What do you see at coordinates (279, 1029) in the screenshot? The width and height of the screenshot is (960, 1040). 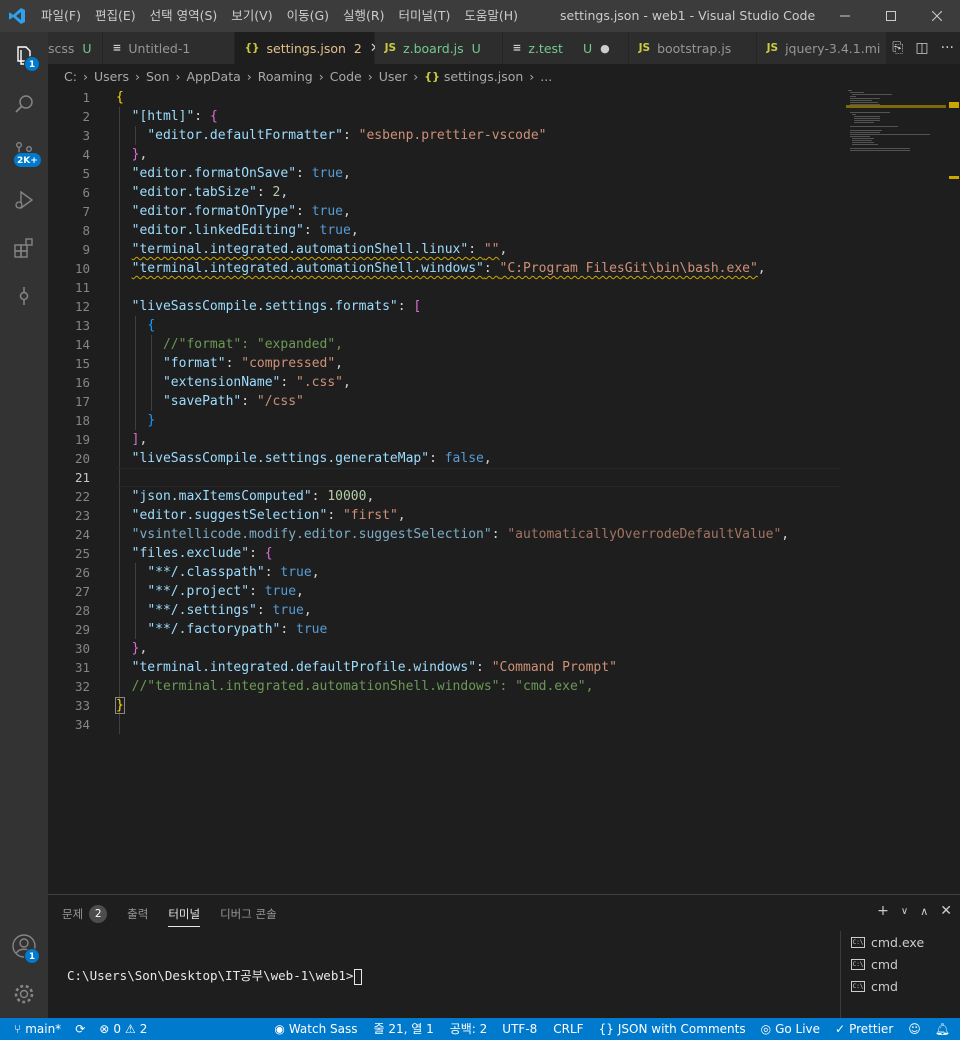 I see `eye-icon: ◉` at bounding box center [279, 1029].